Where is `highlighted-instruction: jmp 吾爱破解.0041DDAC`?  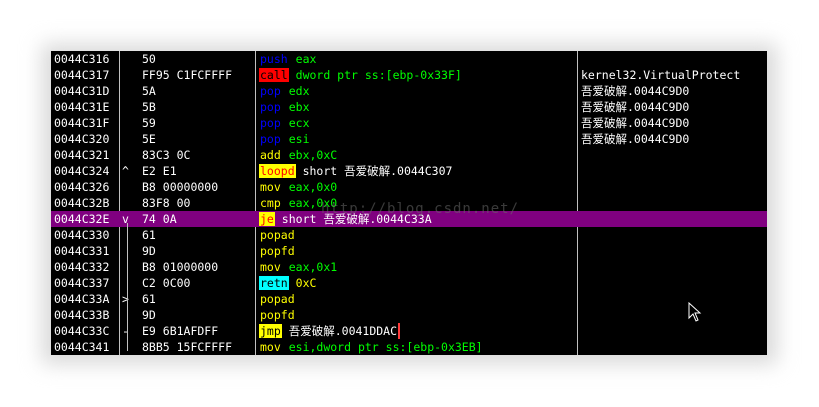 highlighted-instruction: jmp 吾爱破解.0041DDAC is located at coordinates (330, 331).